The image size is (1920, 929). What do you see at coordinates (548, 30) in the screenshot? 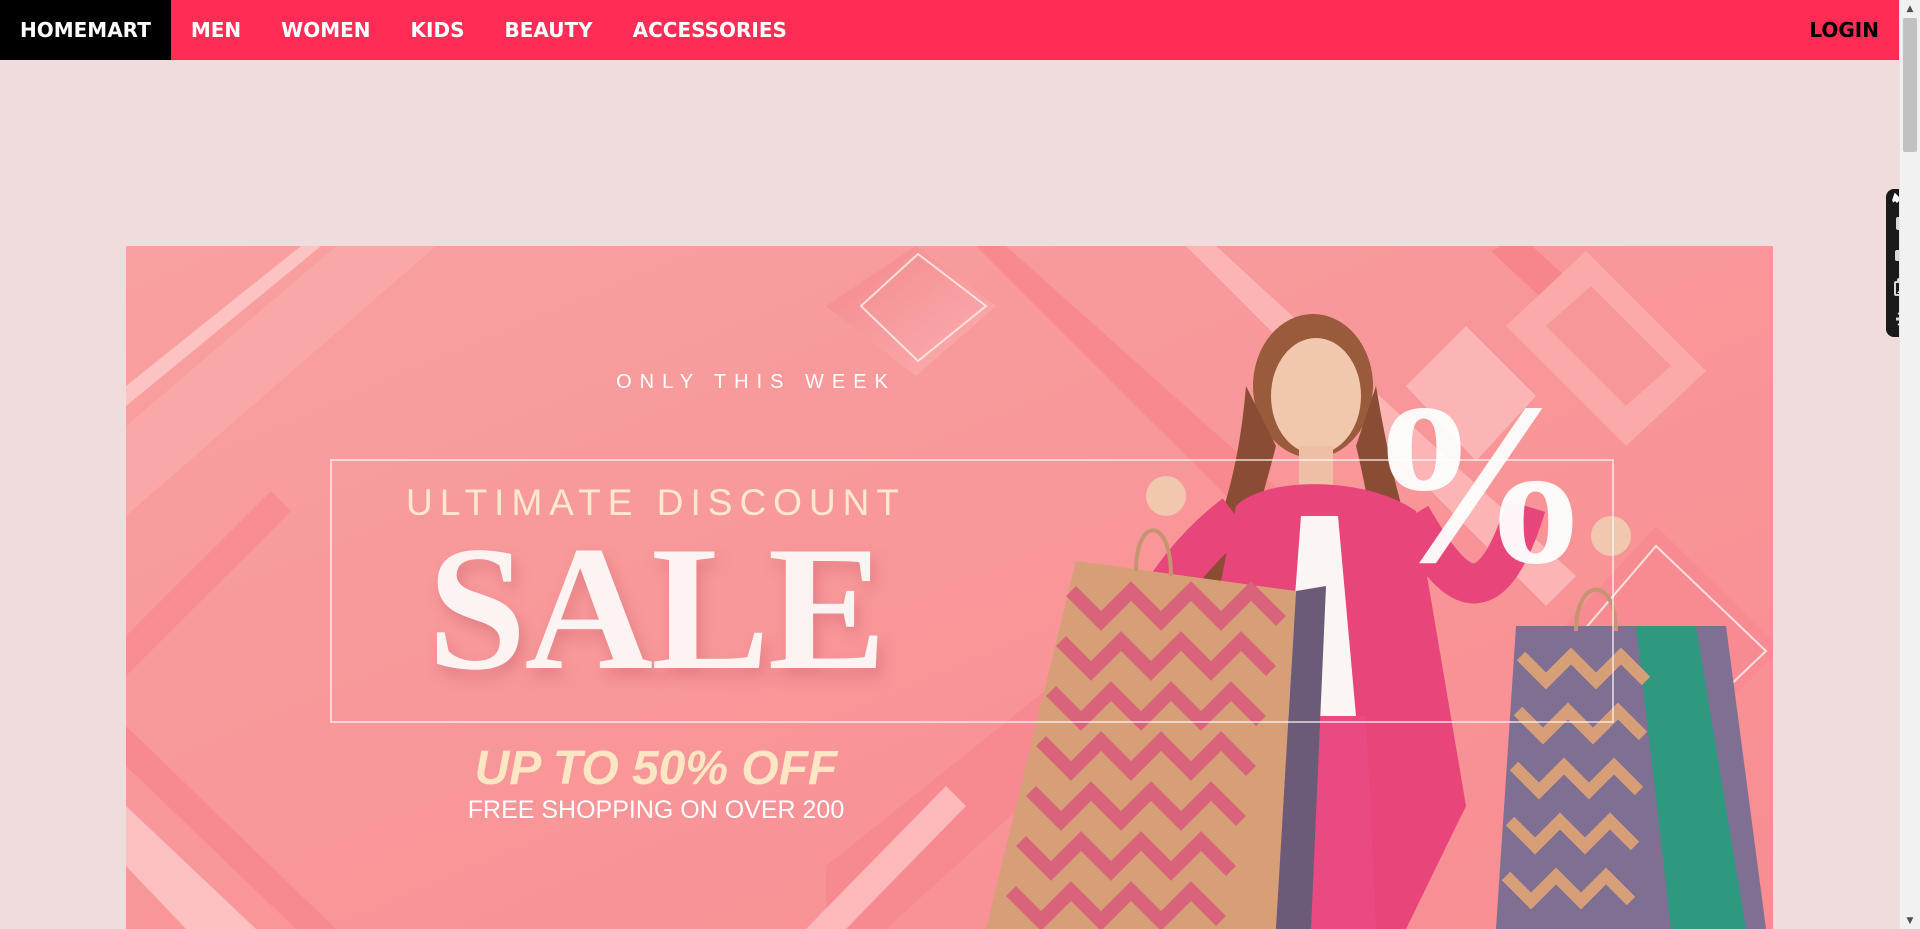
I see `nav-item-beauty: BEAUTY` at bounding box center [548, 30].